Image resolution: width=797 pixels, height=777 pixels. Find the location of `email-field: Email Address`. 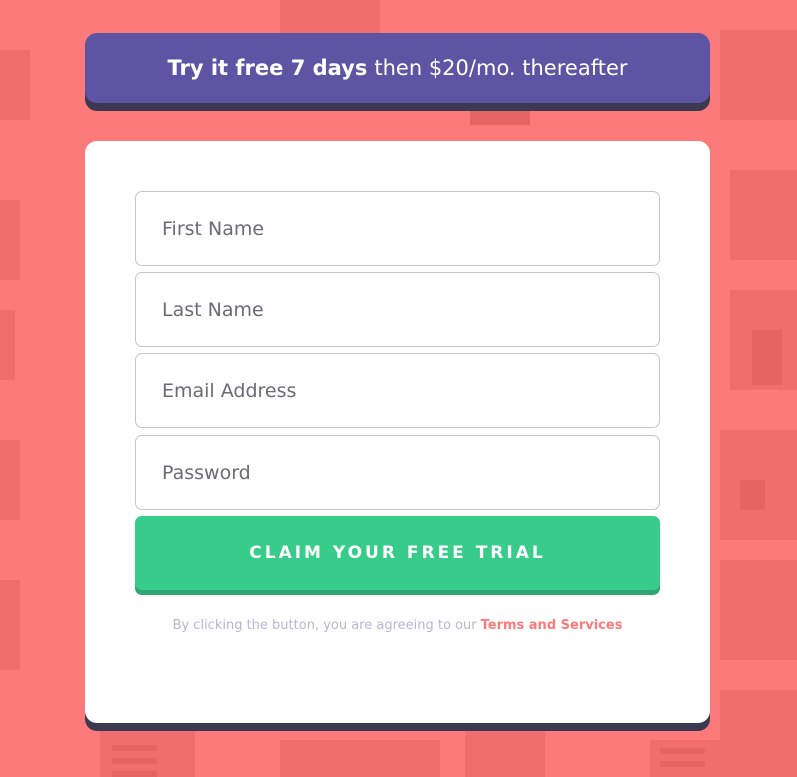

email-field: Email Address is located at coordinates (397, 390).